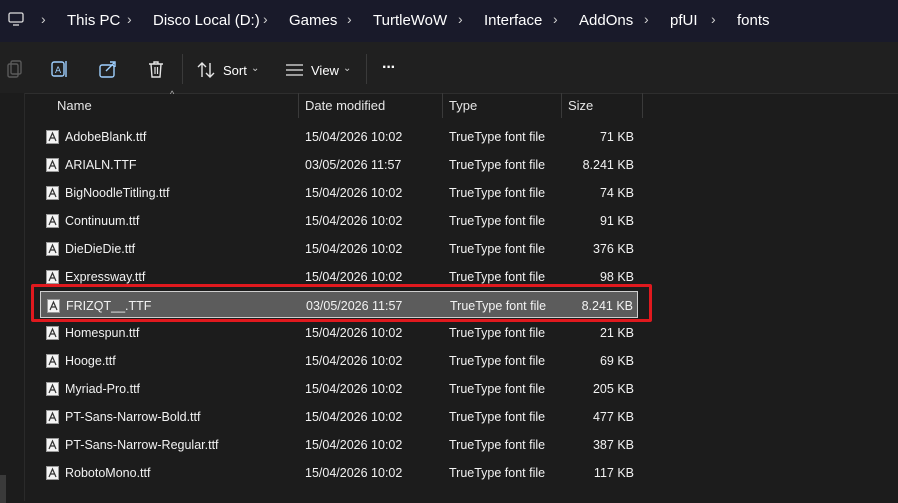  Describe the element at coordinates (206, 70) in the screenshot. I see `sort-icon` at that location.